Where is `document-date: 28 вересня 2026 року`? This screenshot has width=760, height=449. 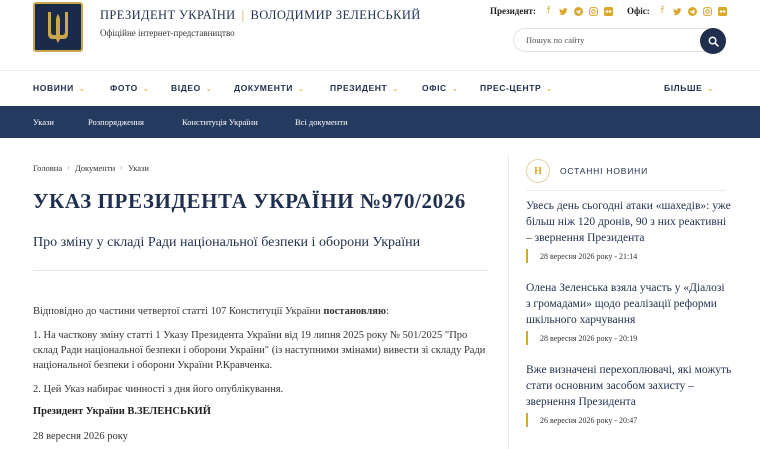 document-date: 28 вересня 2026 року is located at coordinates (80, 436).